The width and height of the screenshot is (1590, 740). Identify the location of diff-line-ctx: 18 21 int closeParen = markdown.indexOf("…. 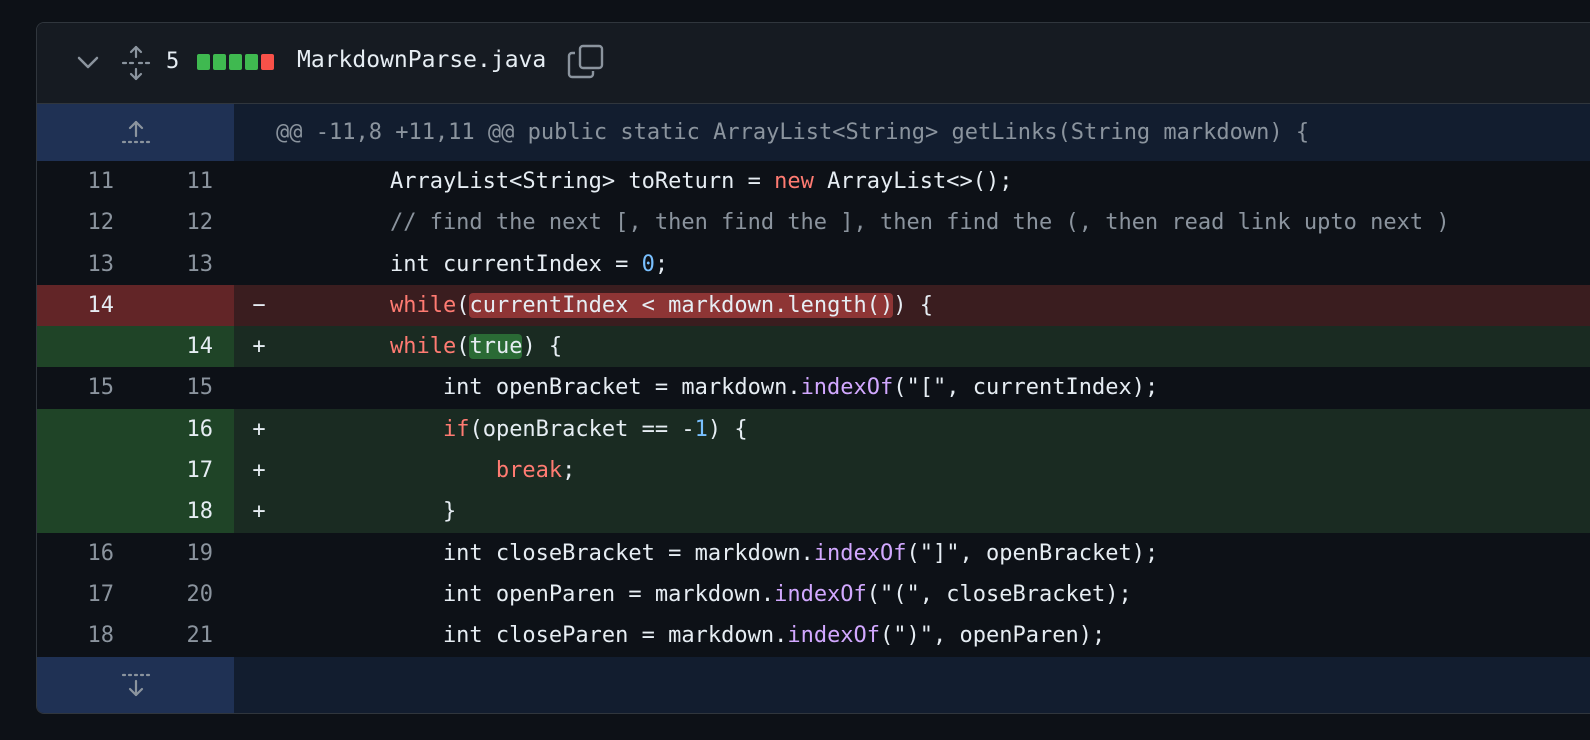
(813, 635).